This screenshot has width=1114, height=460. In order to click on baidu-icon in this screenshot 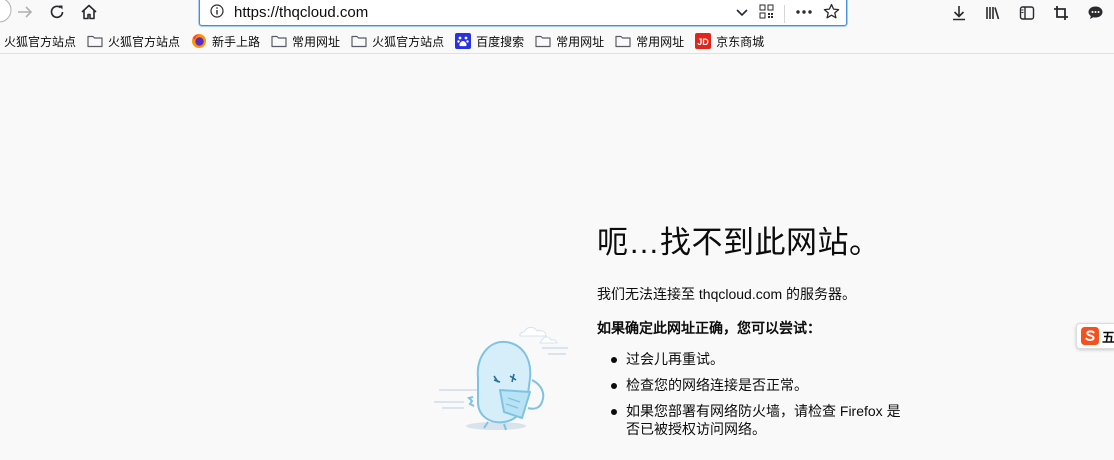, I will do `click(463, 41)`.